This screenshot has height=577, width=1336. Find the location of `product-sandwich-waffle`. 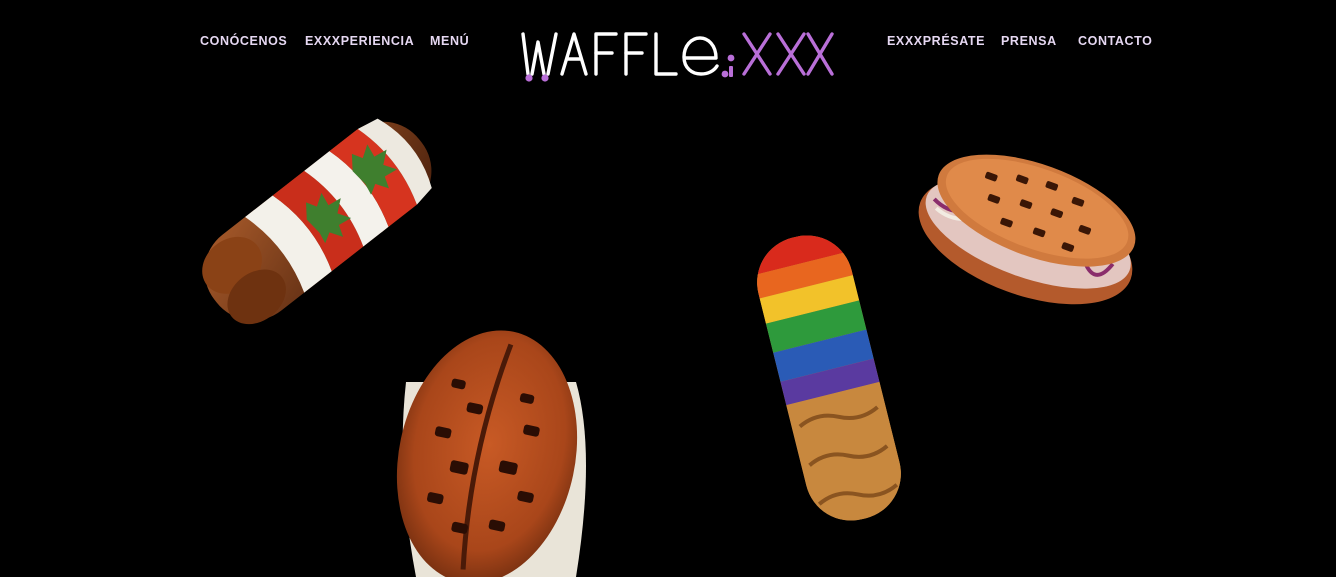

product-sandwich-waffle is located at coordinates (1033, 220).